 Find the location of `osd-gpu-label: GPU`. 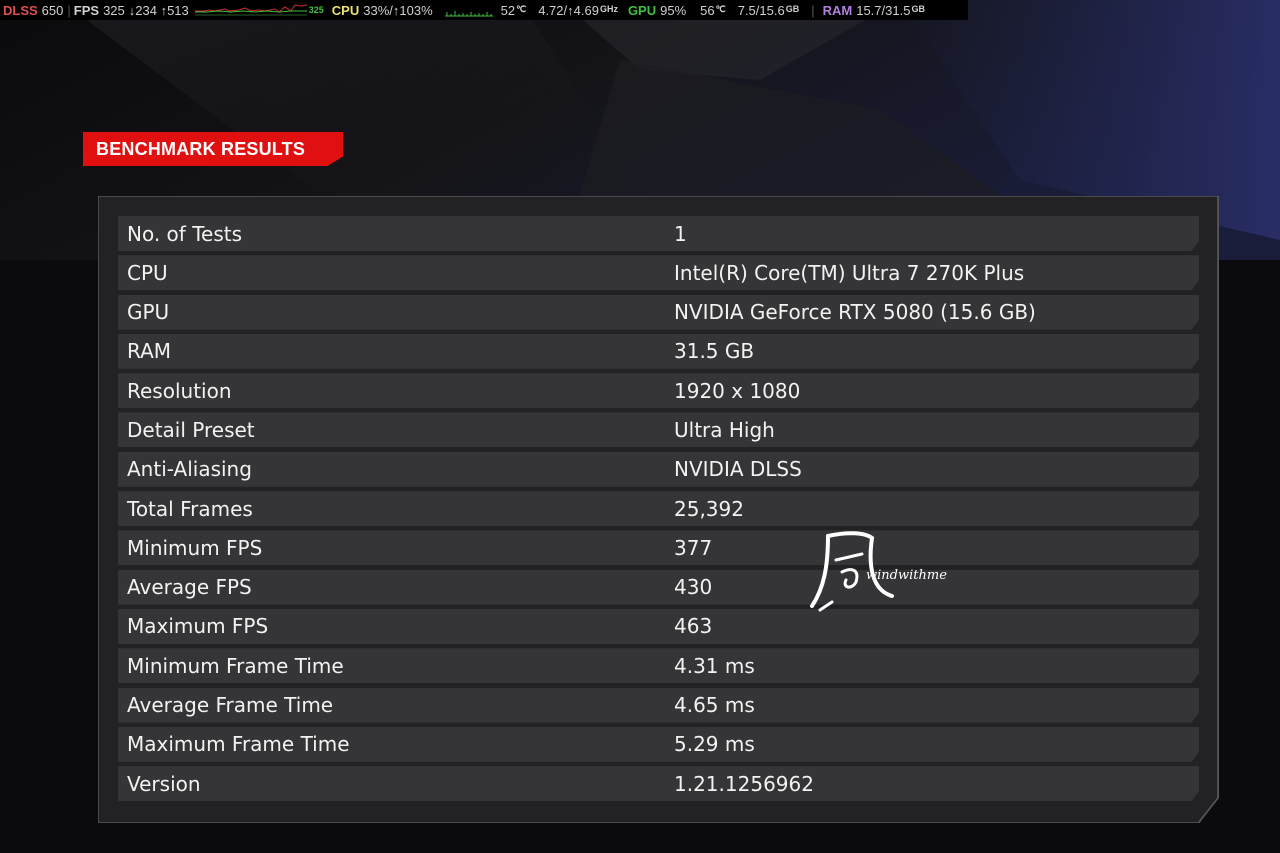

osd-gpu-label: GPU is located at coordinates (642, 10).